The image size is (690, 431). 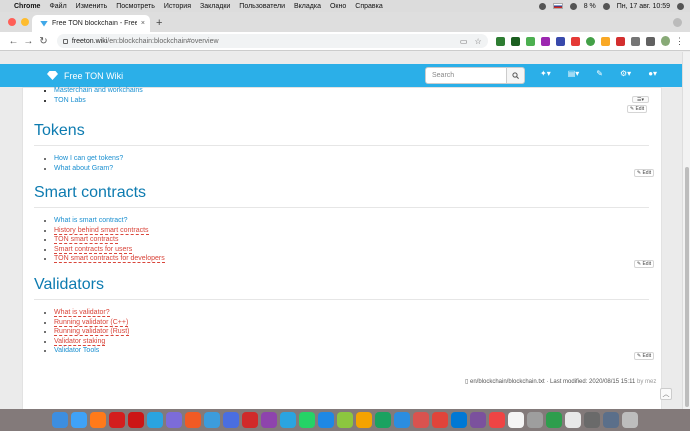 I want to click on vivaldi-icon, so click(x=250, y=420).